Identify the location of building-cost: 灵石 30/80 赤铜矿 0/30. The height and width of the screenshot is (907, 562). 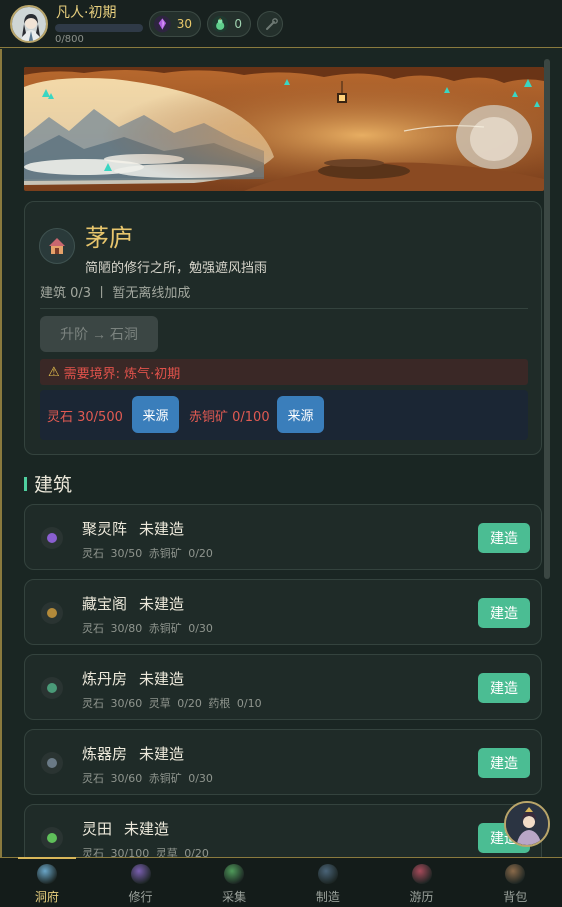
(147, 628).